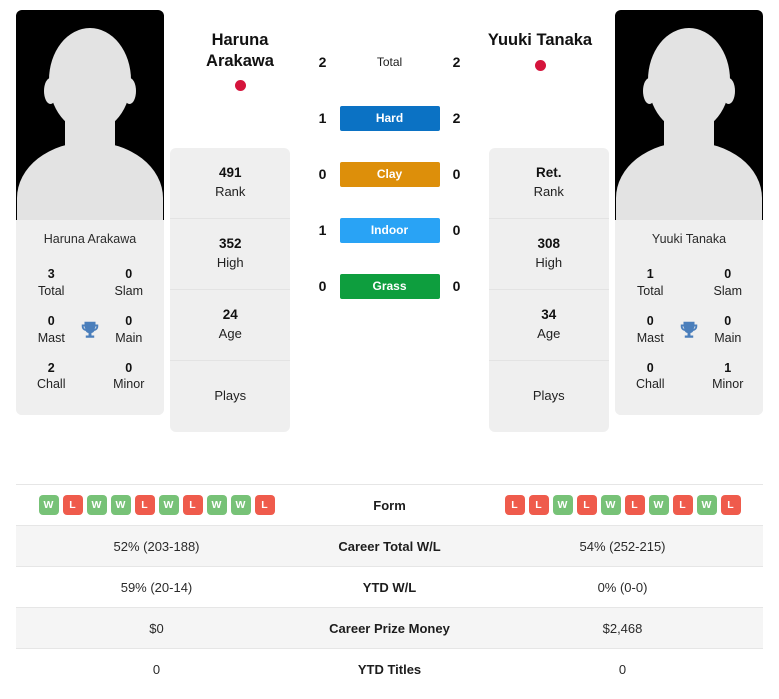 The height and width of the screenshot is (699, 779). I want to click on rank-value: 308, so click(549, 244).